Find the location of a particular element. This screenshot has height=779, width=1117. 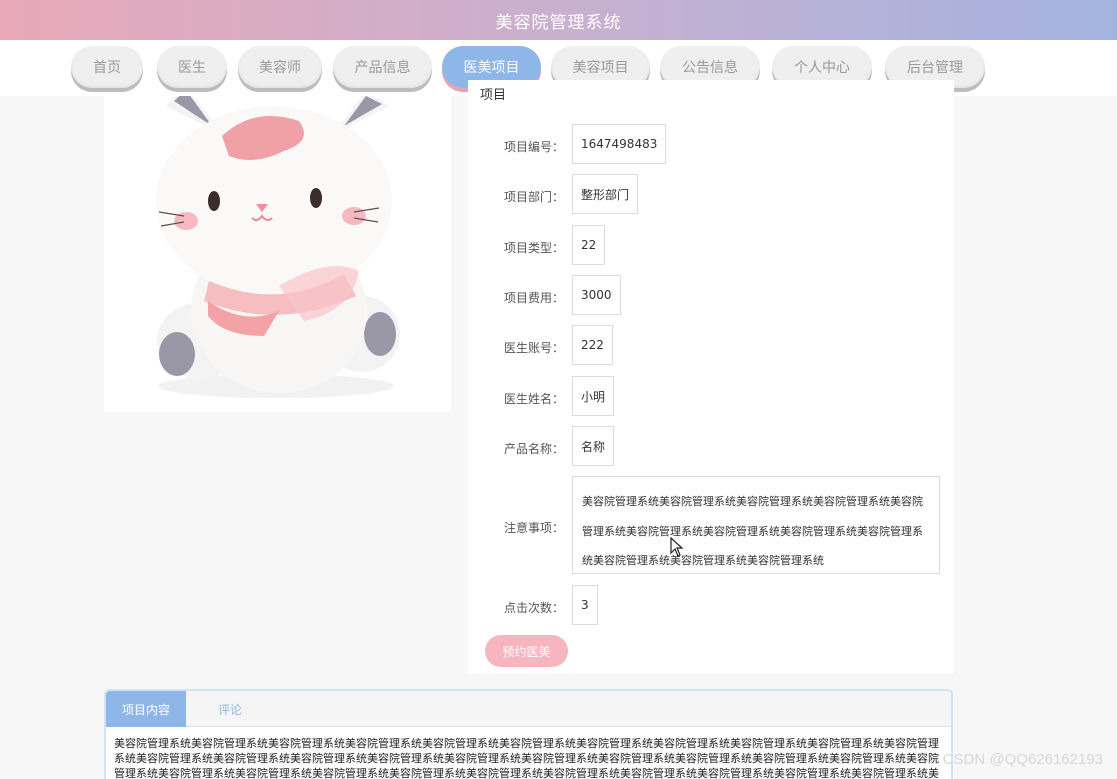

plush-cat-toy-image is located at coordinates (277, 254).